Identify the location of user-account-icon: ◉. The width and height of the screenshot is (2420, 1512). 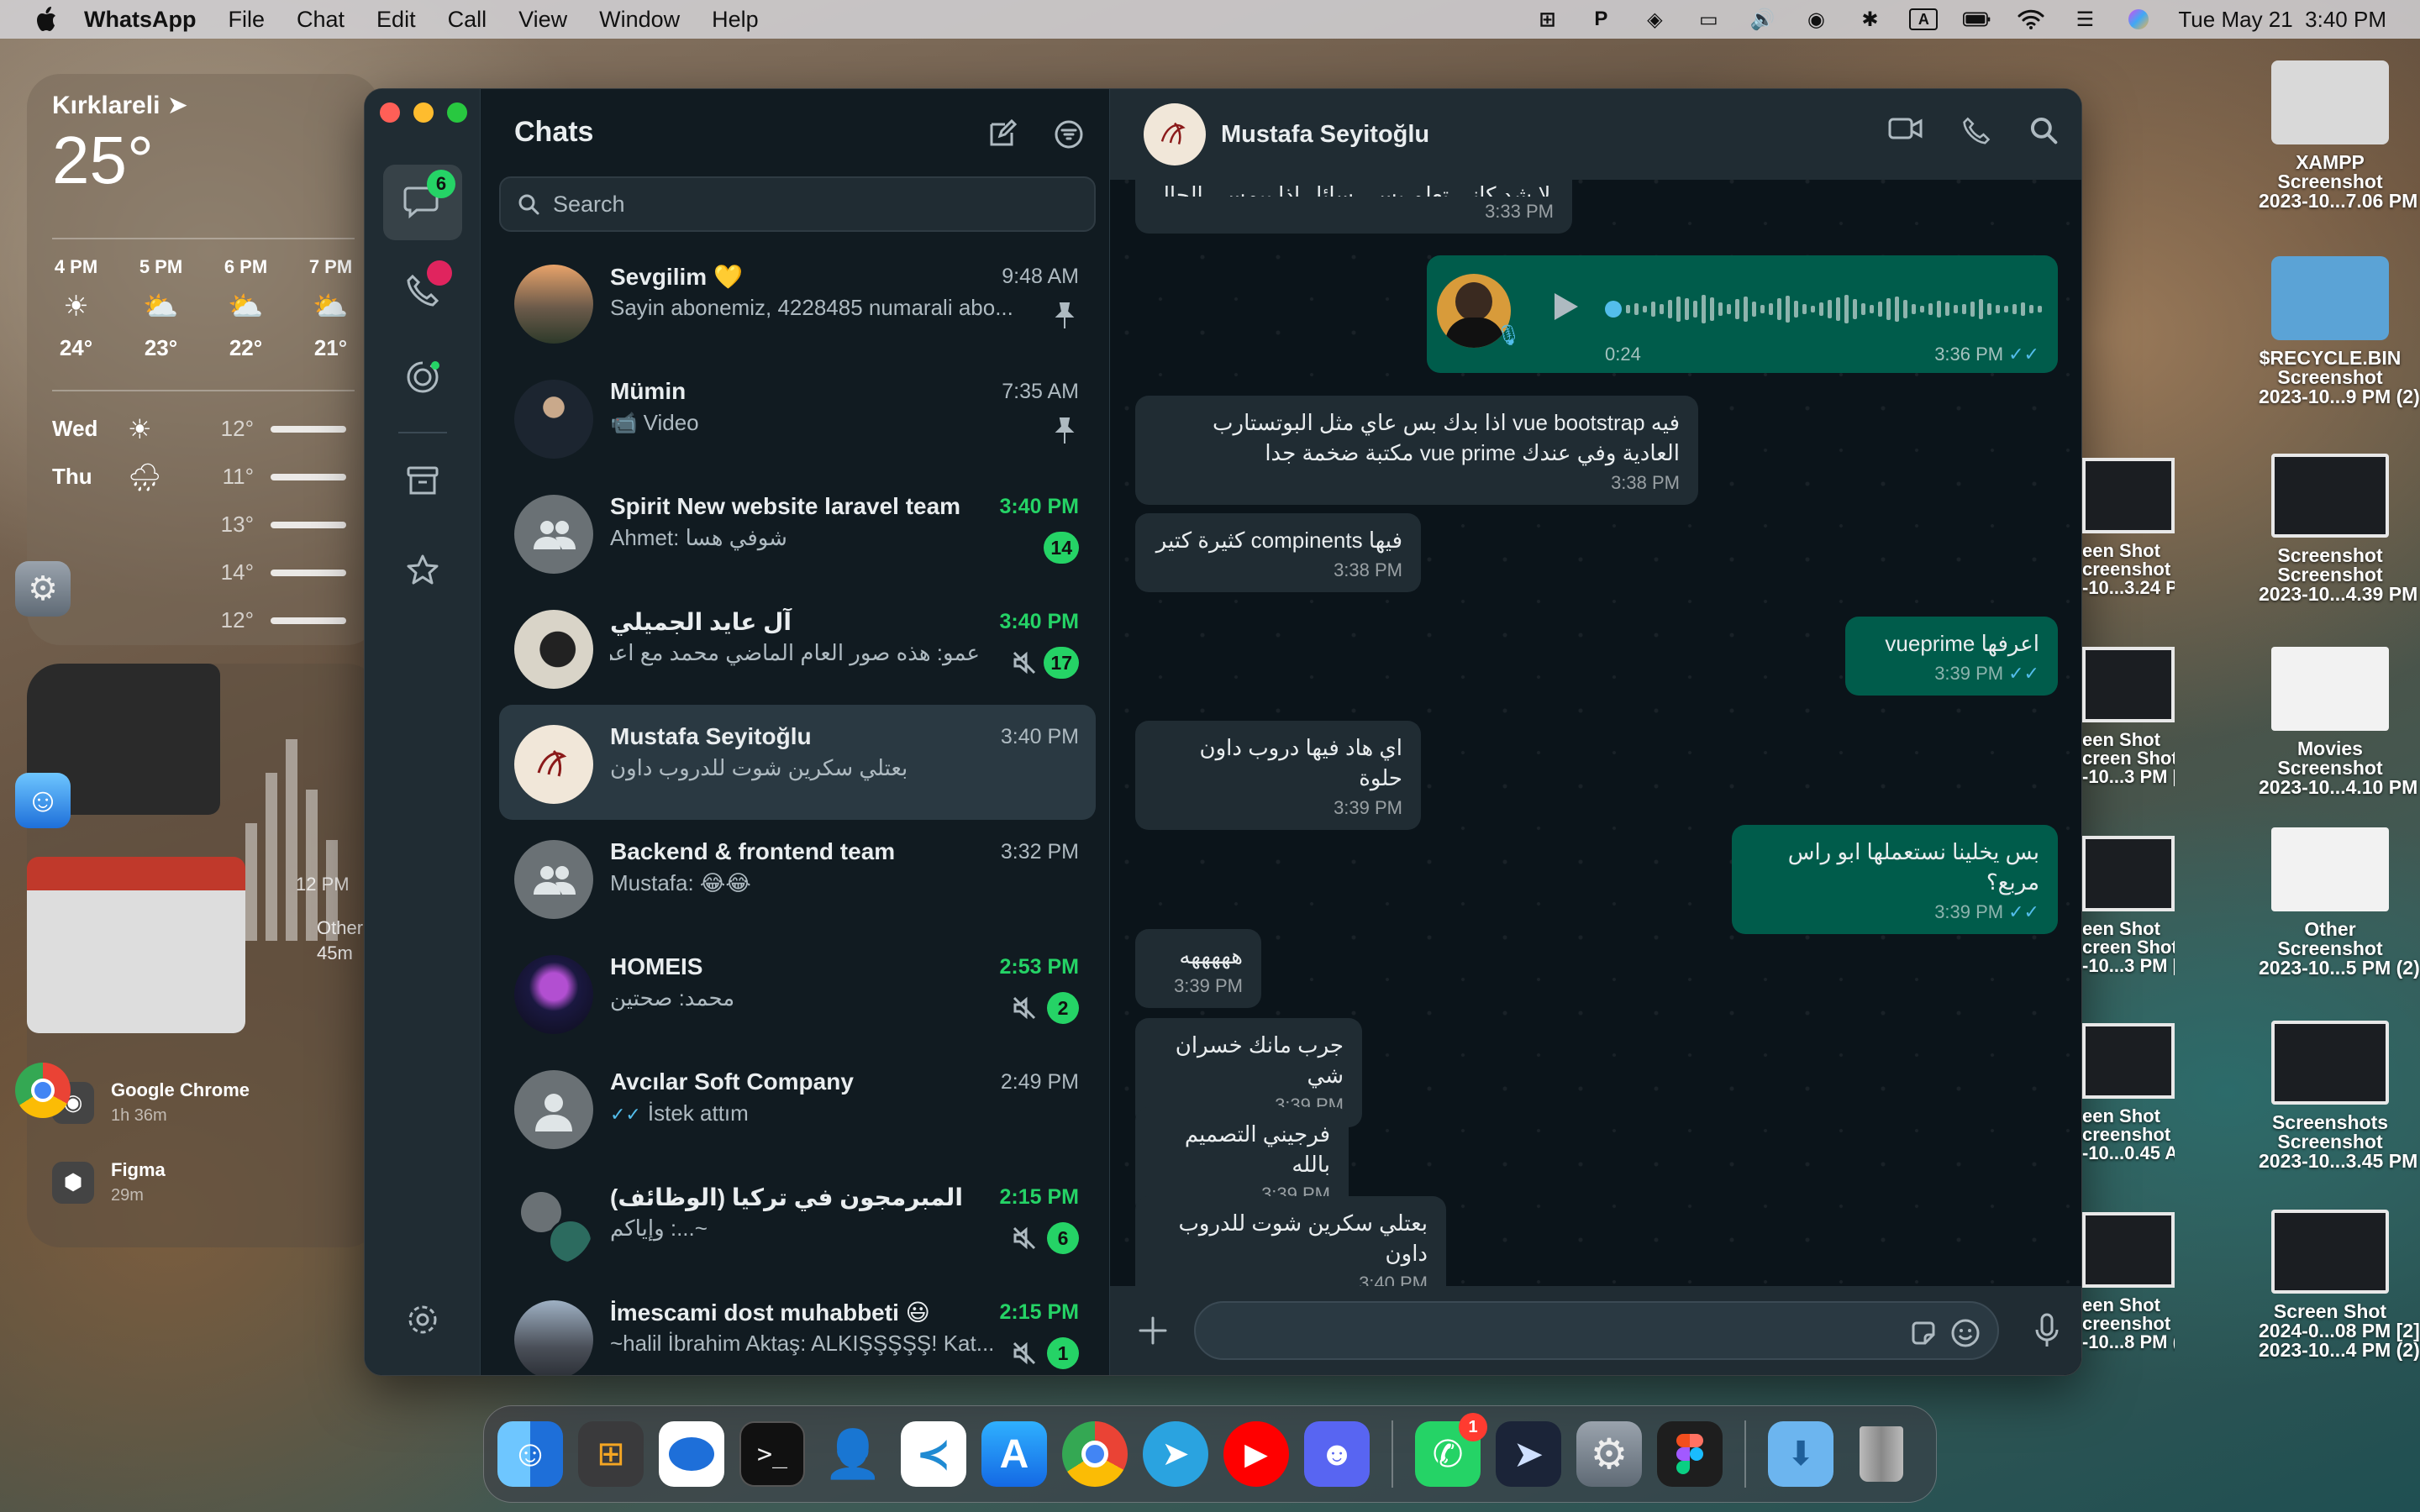
(1816, 19).